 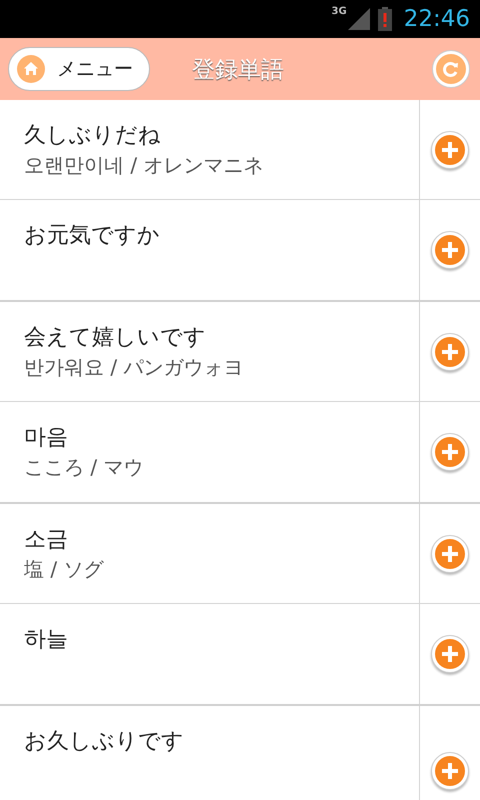 I want to click on reading-text: こころ / マウ, so click(x=84, y=467).